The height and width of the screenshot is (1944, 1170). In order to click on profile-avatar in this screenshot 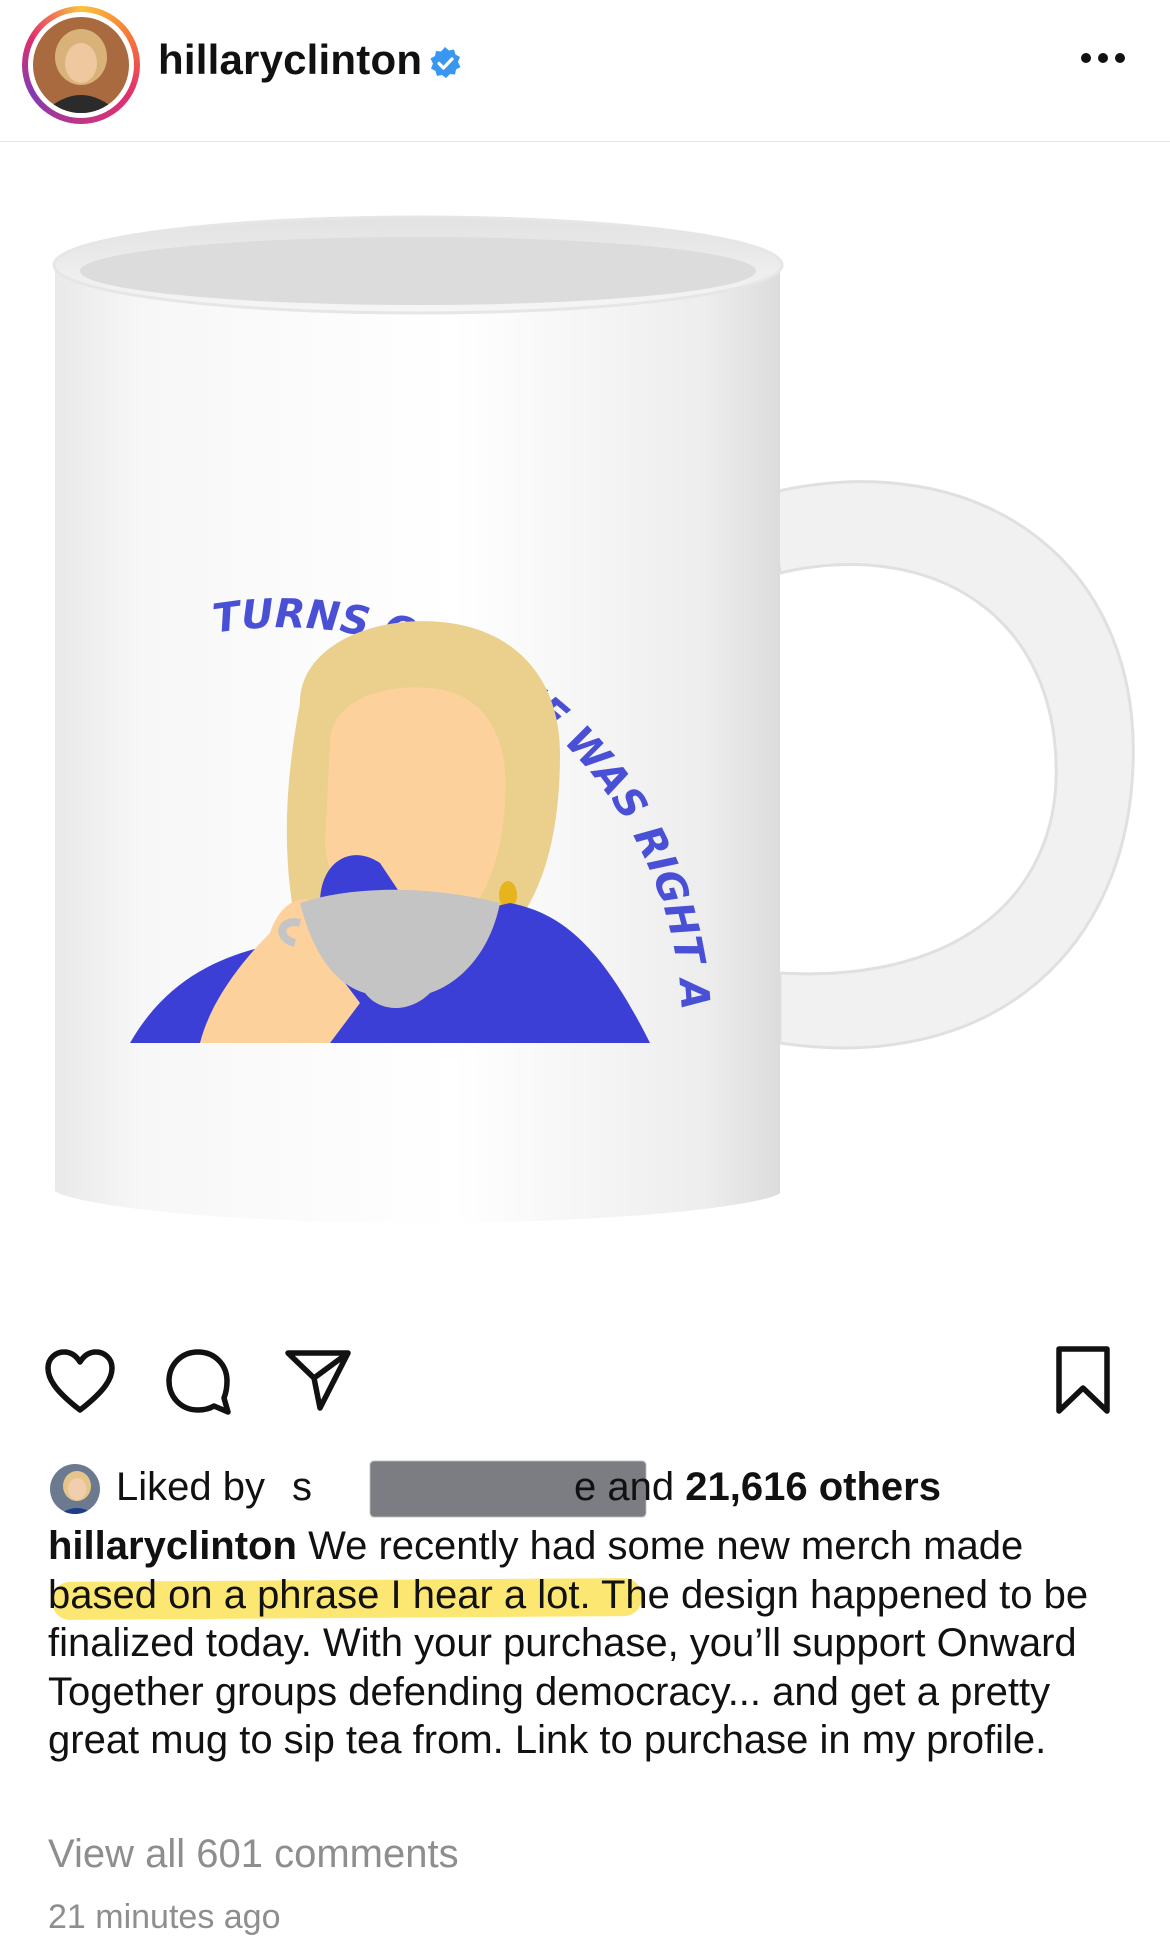, I will do `click(81, 65)`.